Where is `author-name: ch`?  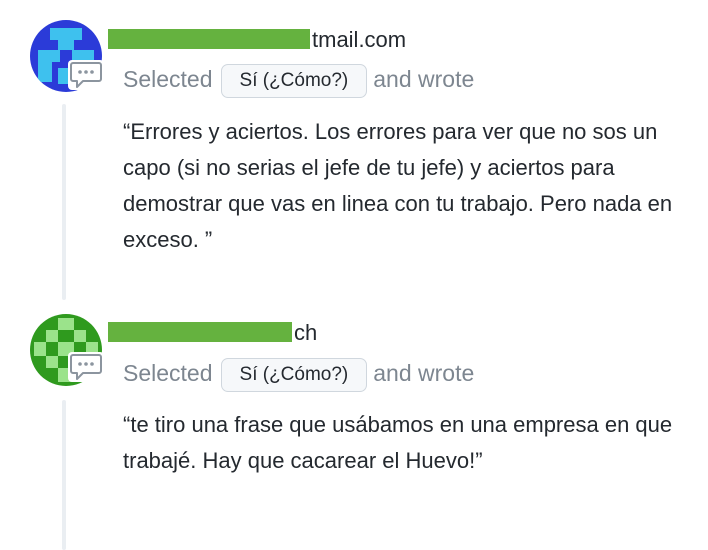
author-name: ch is located at coordinates (212, 333).